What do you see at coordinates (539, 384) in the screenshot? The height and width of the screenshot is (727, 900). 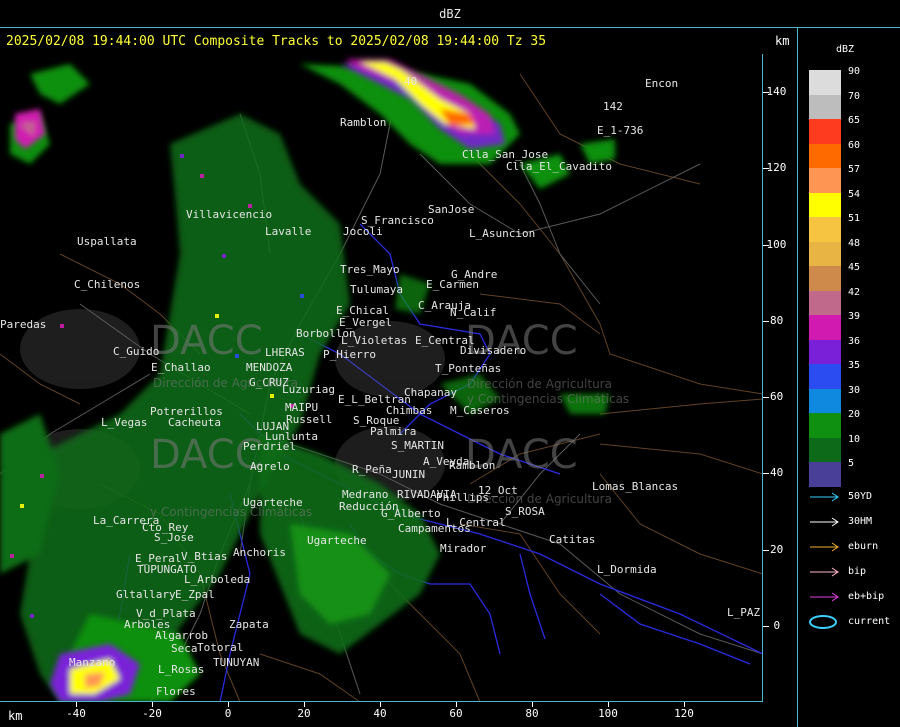 I see `watermark-line-1: Dirección de Agricultura` at bounding box center [539, 384].